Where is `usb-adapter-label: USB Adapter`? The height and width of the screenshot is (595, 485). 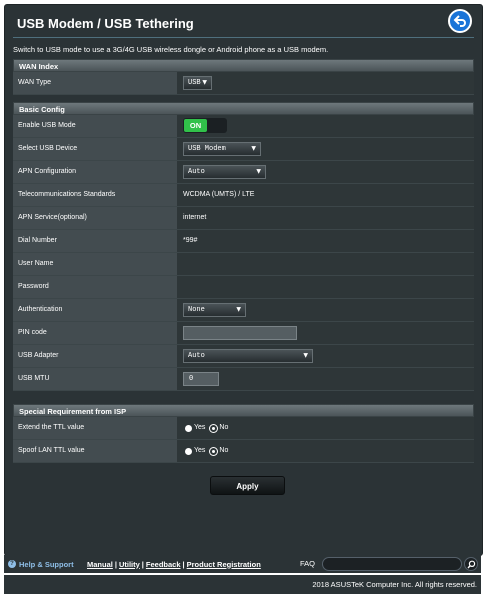 usb-adapter-label: USB Adapter is located at coordinates (95, 356).